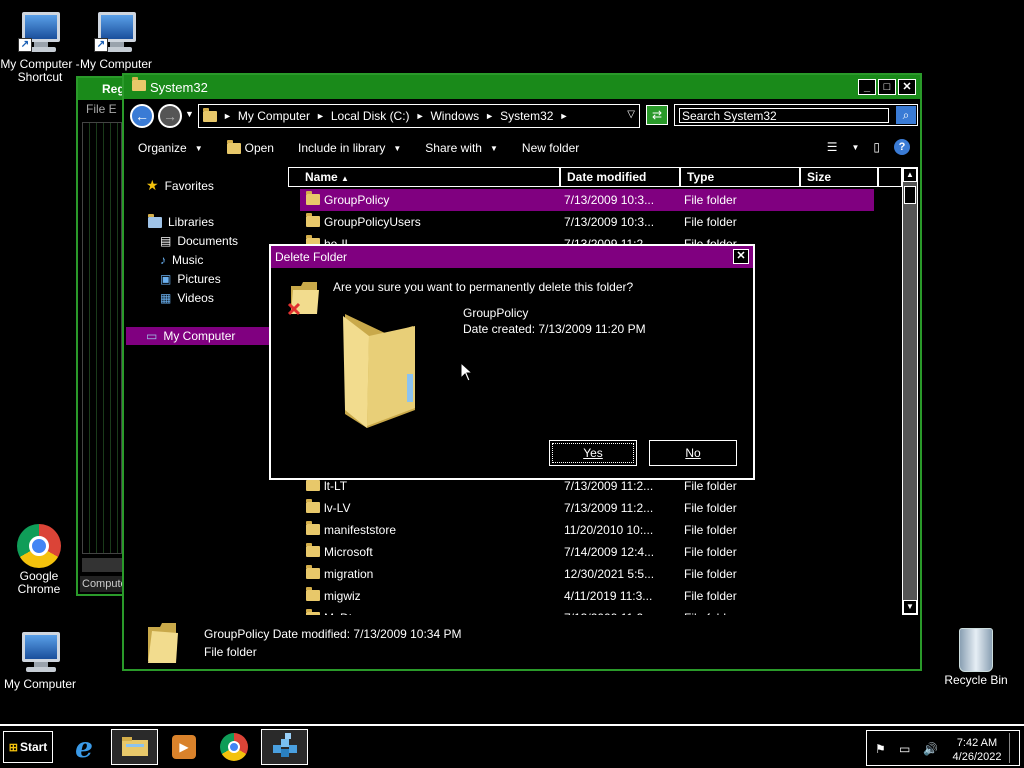 This screenshot has height=768, width=1024. What do you see at coordinates (977, 743) in the screenshot?
I see `clock-time: 7:42 AM` at bounding box center [977, 743].